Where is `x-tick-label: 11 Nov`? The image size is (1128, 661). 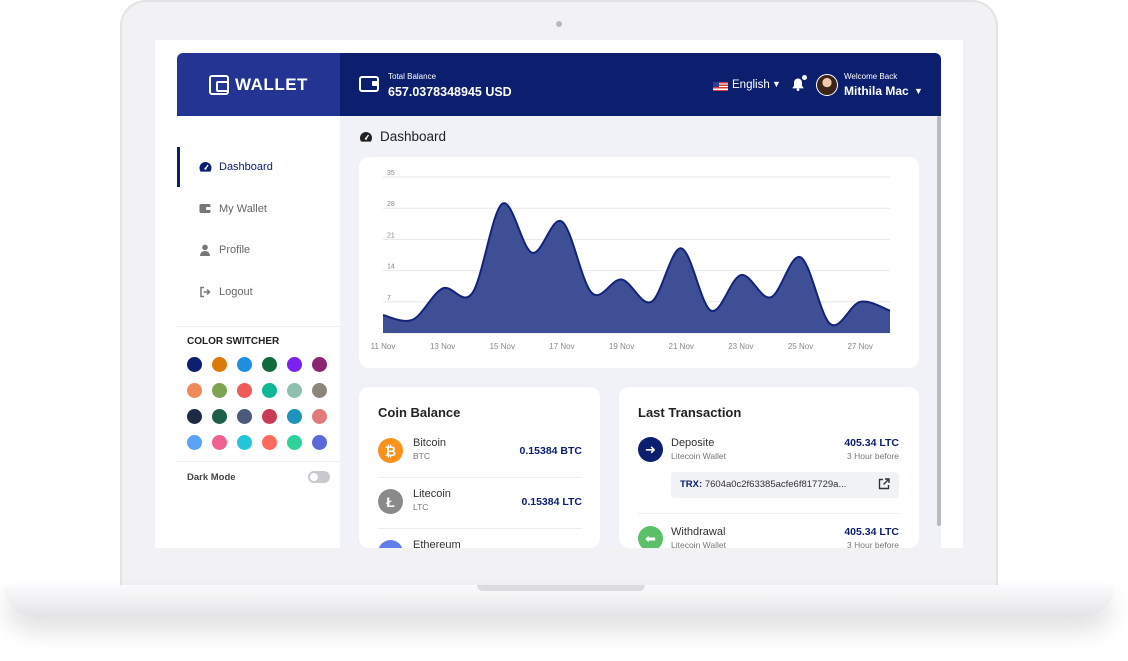
x-tick-label: 11 Nov is located at coordinates (383, 346).